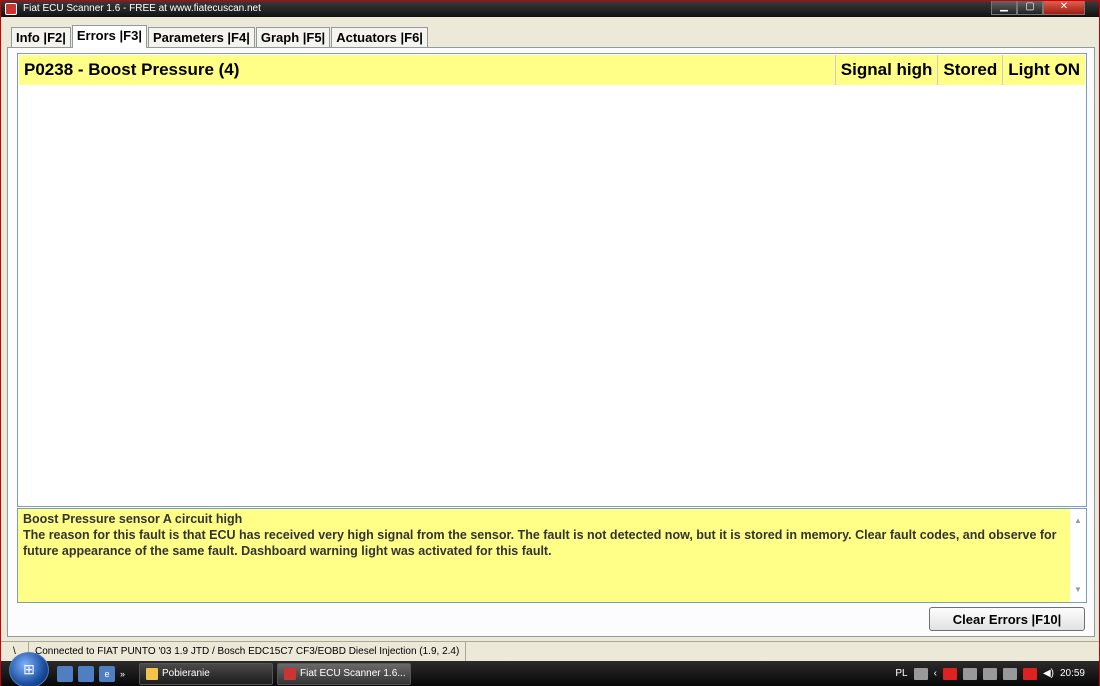 This screenshot has height=686, width=1100. Describe the element at coordinates (132, 69) in the screenshot. I see `error-code: P0238 - Boost Pressure (4)` at that location.